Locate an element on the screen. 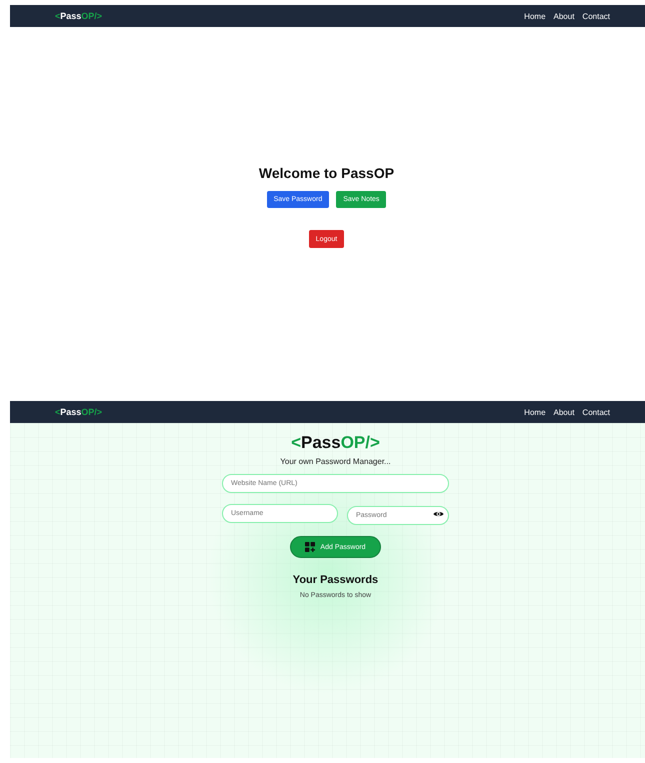 The width and height of the screenshot is (645, 763). passwords-heading: Your Passwords is located at coordinates (335, 580).